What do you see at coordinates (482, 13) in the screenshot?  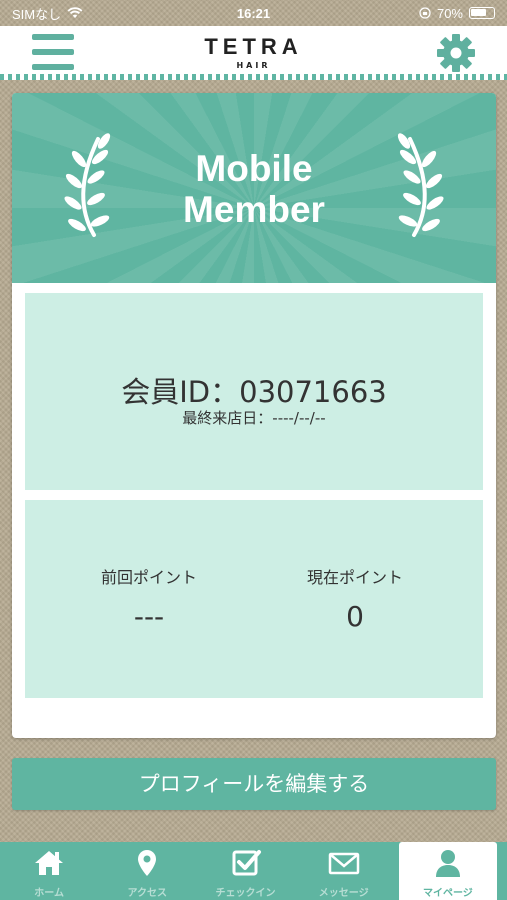 I see `battery-icon` at bounding box center [482, 13].